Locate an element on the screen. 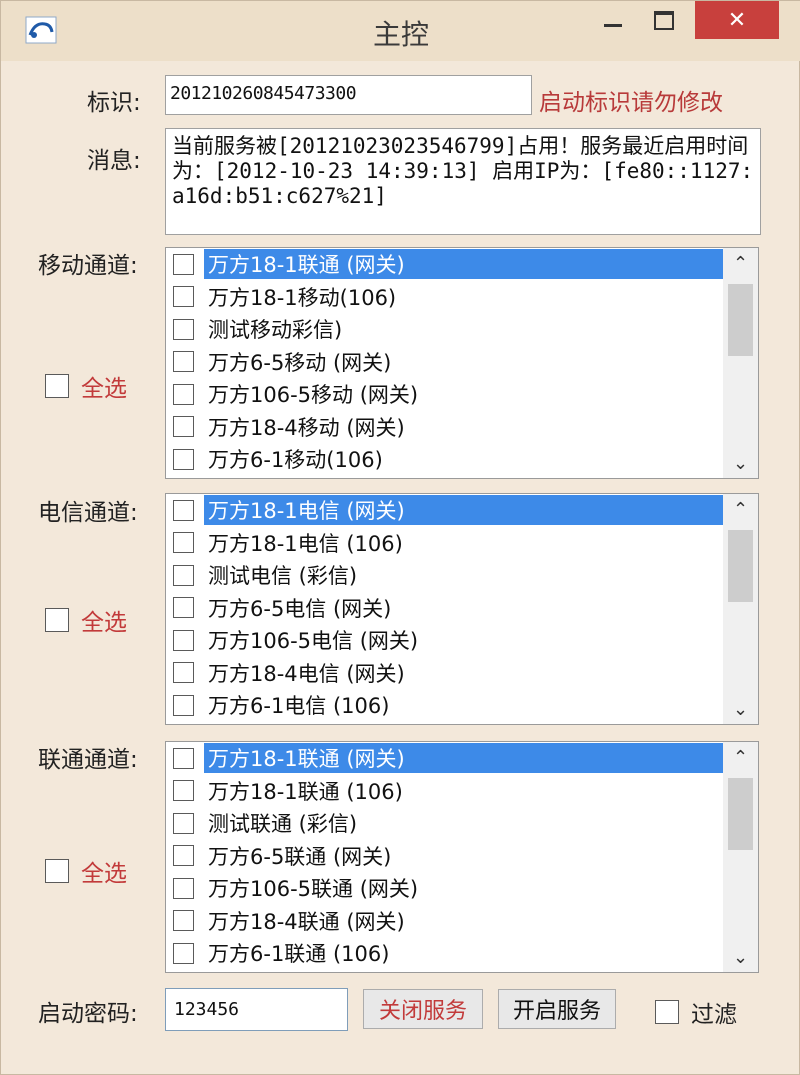 This screenshot has height=1075, width=800. list-item-label: 万方18-4联通 (网关) is located at coordinates (306, 921).